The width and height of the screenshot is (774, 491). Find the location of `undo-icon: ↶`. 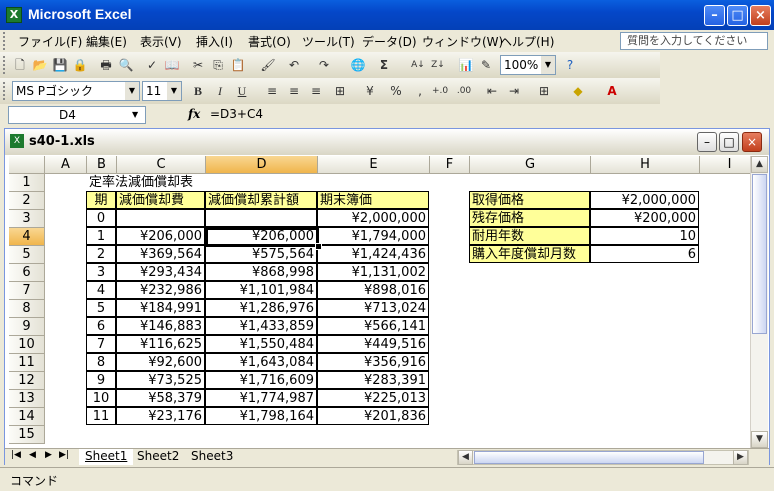

undo-icon: ↶ is located at coordinates (294, 65).